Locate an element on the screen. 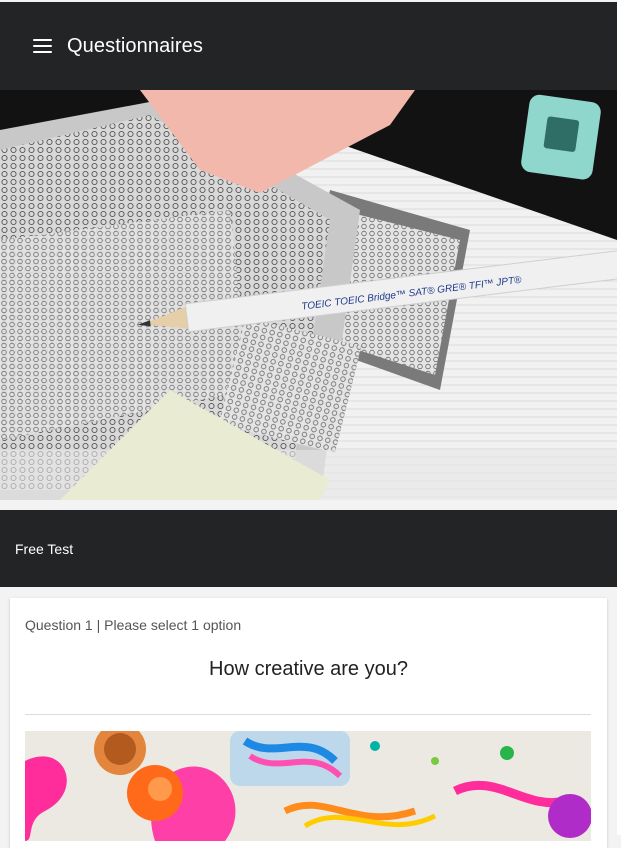 The image size is (621, 848). question-text: How creative are you? is located at coordinates (308, 669).